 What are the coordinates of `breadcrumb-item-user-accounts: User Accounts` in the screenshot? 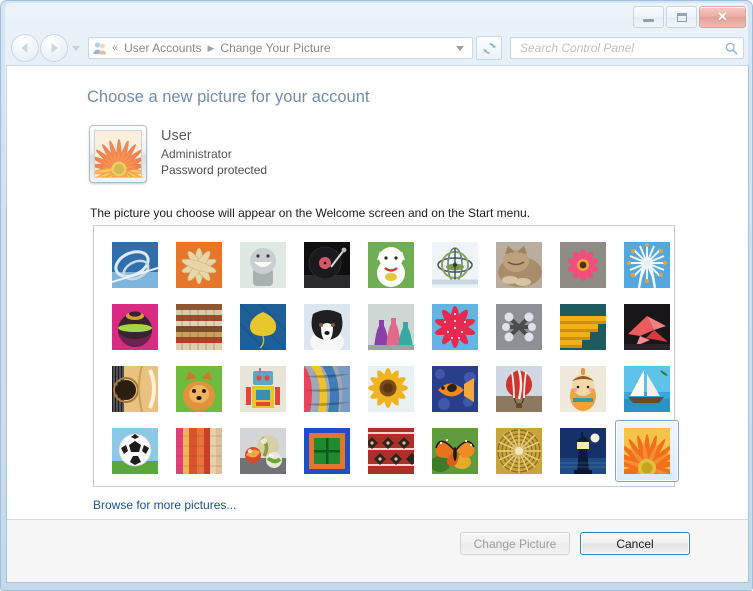 It's located at (162, 48).